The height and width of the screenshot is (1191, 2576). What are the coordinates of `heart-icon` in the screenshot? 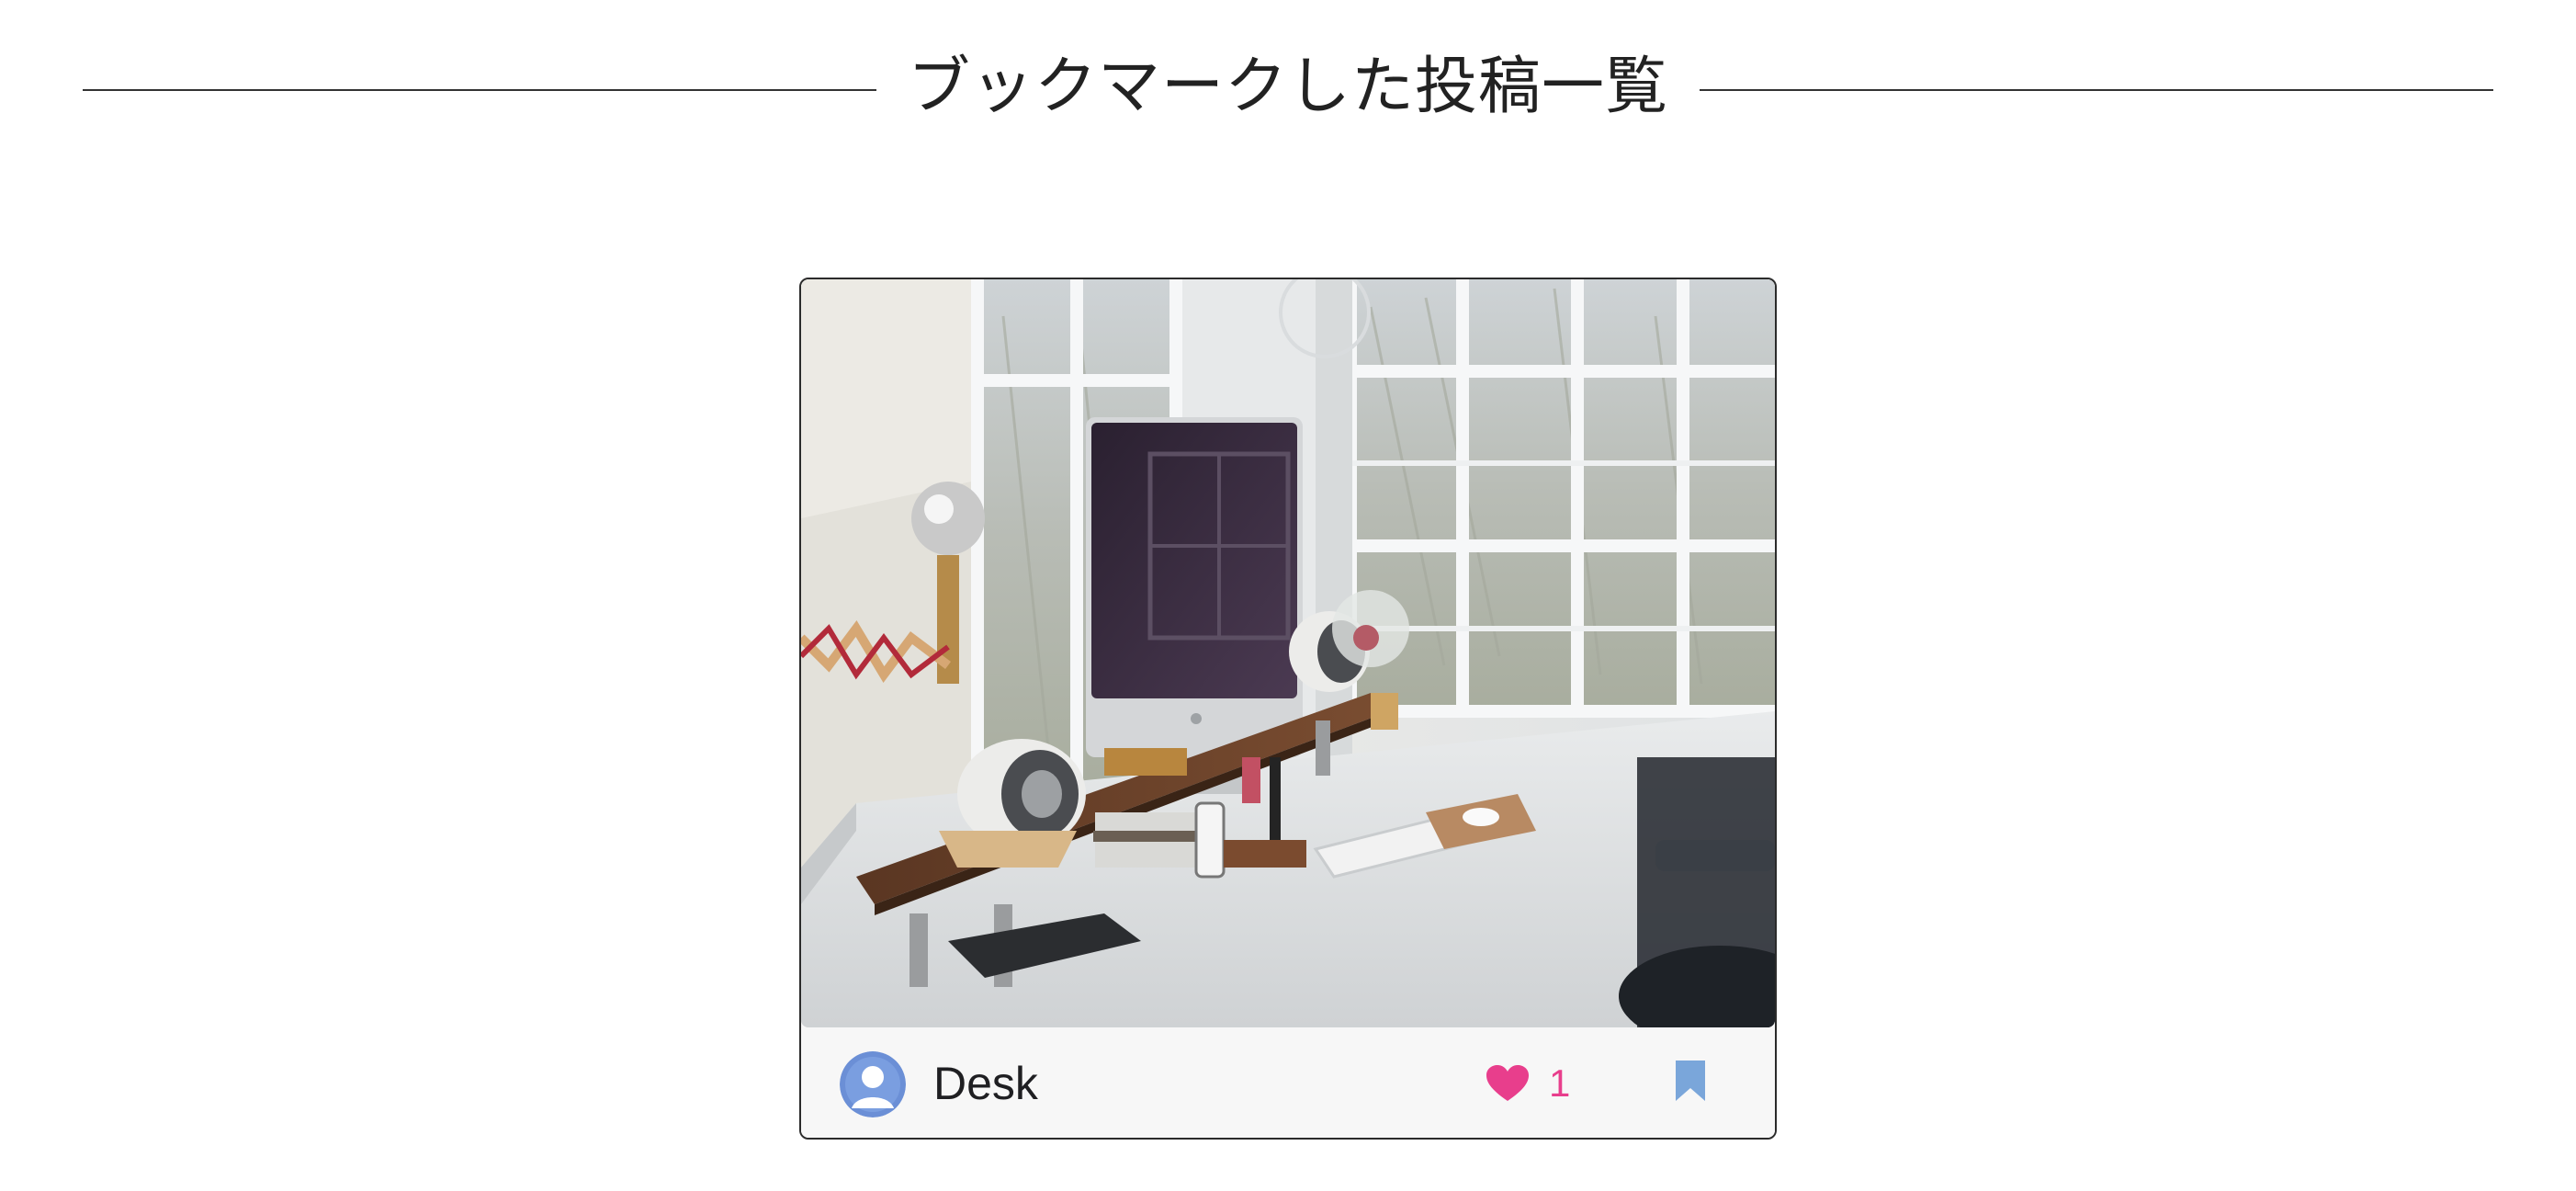 It's located at (1507, 1083).